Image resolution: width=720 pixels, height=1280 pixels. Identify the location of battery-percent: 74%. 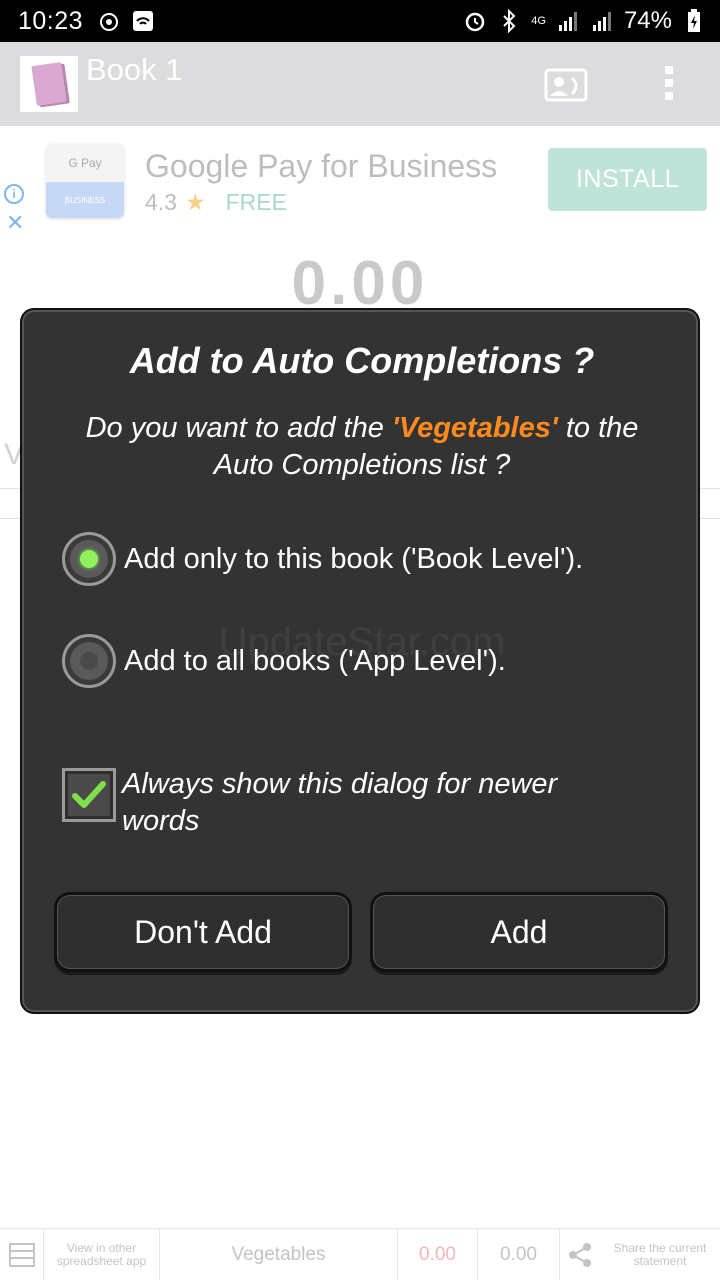
(647, 20).